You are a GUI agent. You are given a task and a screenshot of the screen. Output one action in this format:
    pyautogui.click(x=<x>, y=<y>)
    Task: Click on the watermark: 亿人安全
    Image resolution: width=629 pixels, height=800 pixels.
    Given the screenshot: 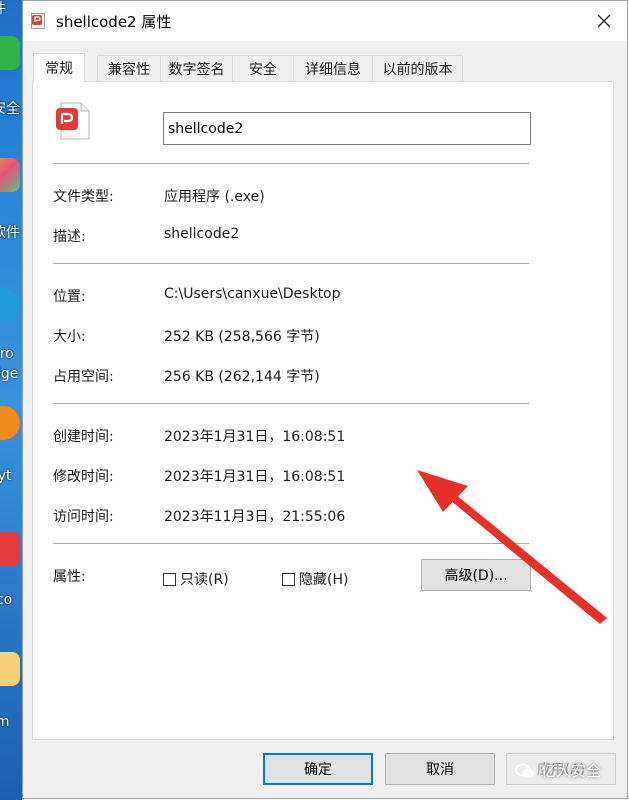 What is the action you would take?
    pyautogui.click(x=558, y=770)
    